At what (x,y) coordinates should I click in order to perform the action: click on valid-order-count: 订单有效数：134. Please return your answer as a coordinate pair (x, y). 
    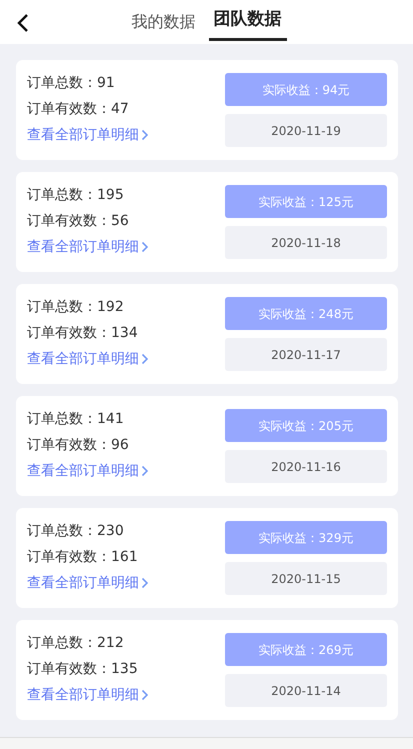
    Looking at the image, I should click on (83, 333).